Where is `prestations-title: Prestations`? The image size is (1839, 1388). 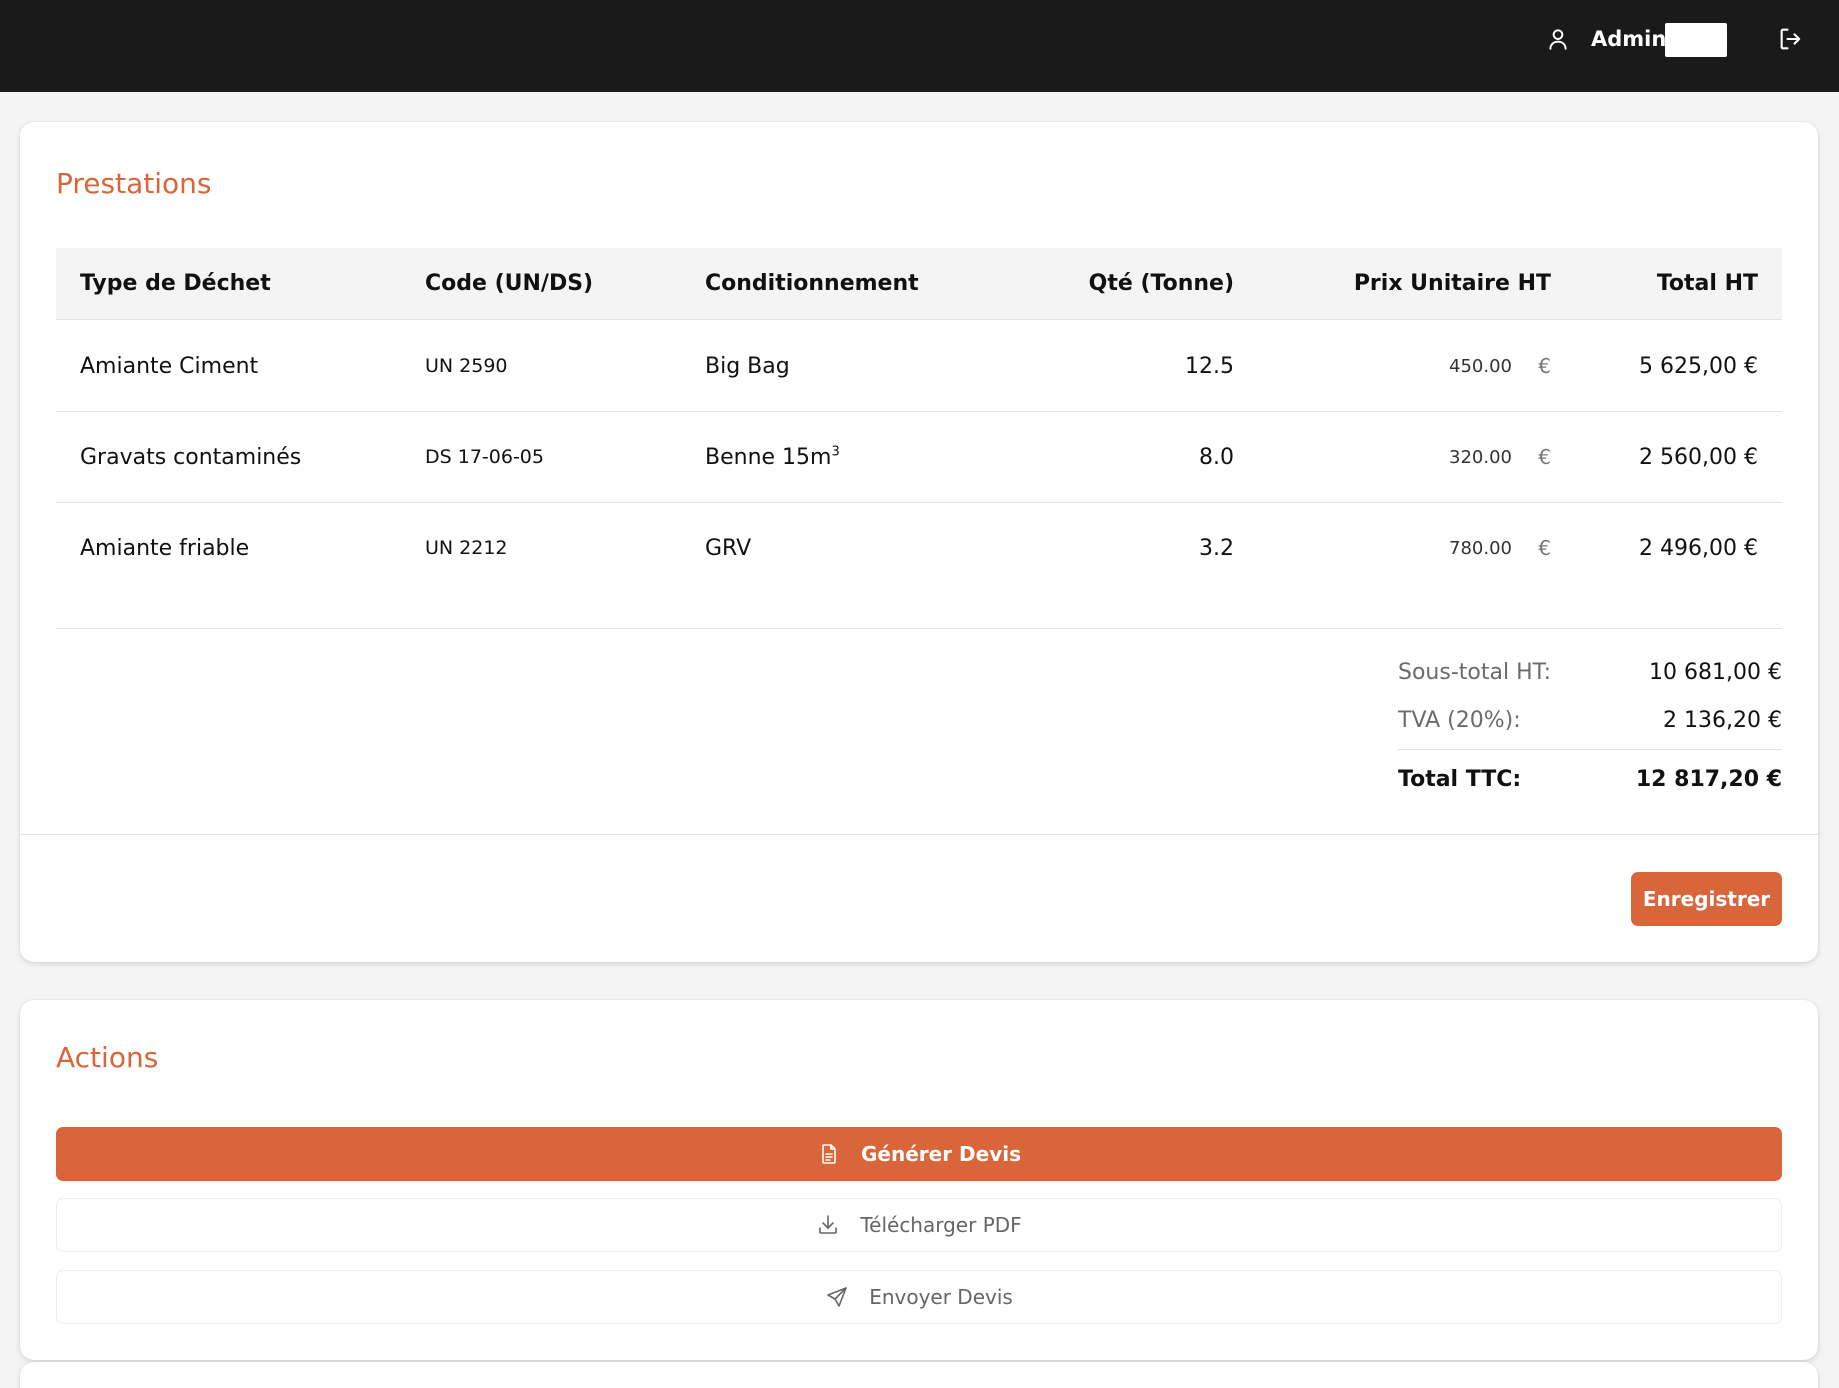
prestations-title: Prestations is located at coordinates (134, 183).